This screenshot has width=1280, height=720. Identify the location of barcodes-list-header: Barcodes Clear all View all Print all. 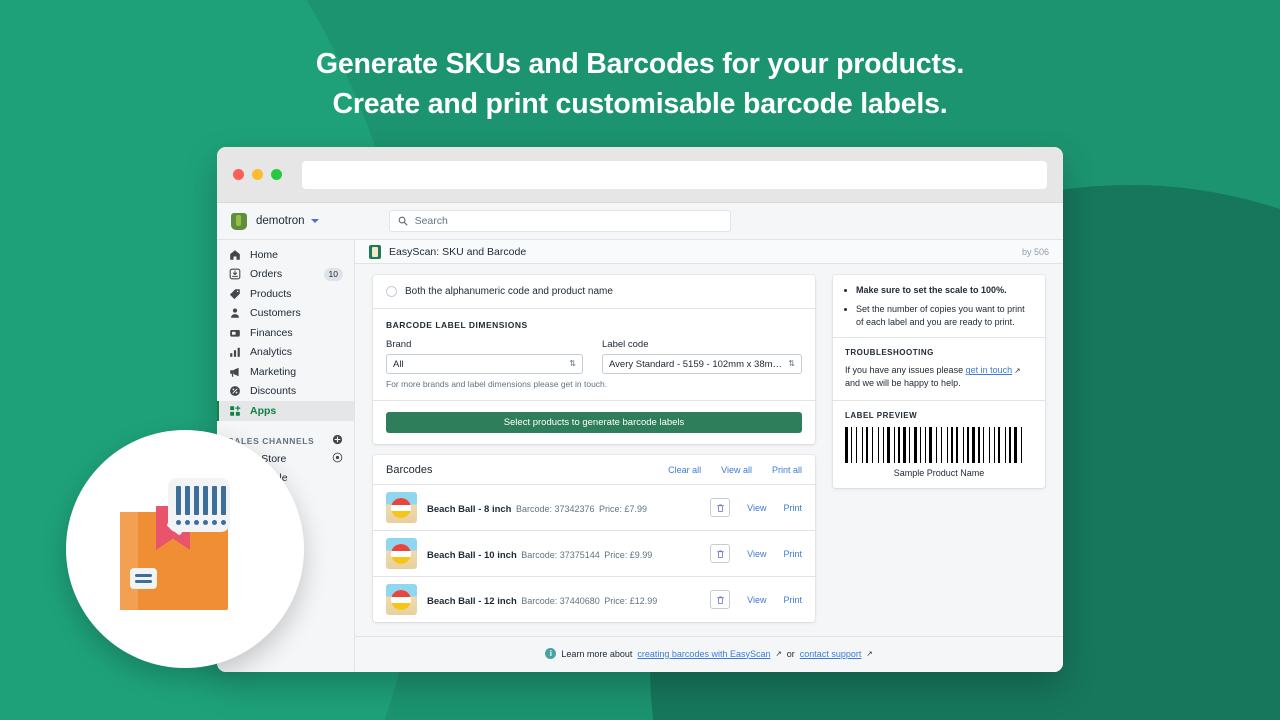
(594, 469).